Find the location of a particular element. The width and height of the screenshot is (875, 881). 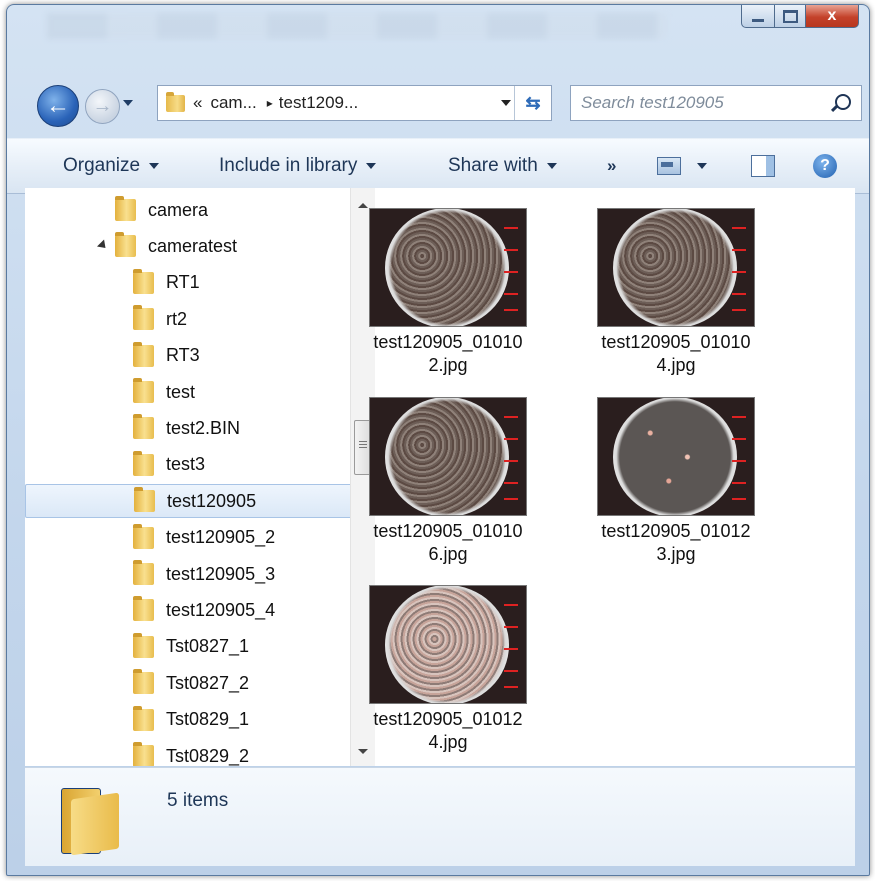

search-box is located at coordinates (716, 103).